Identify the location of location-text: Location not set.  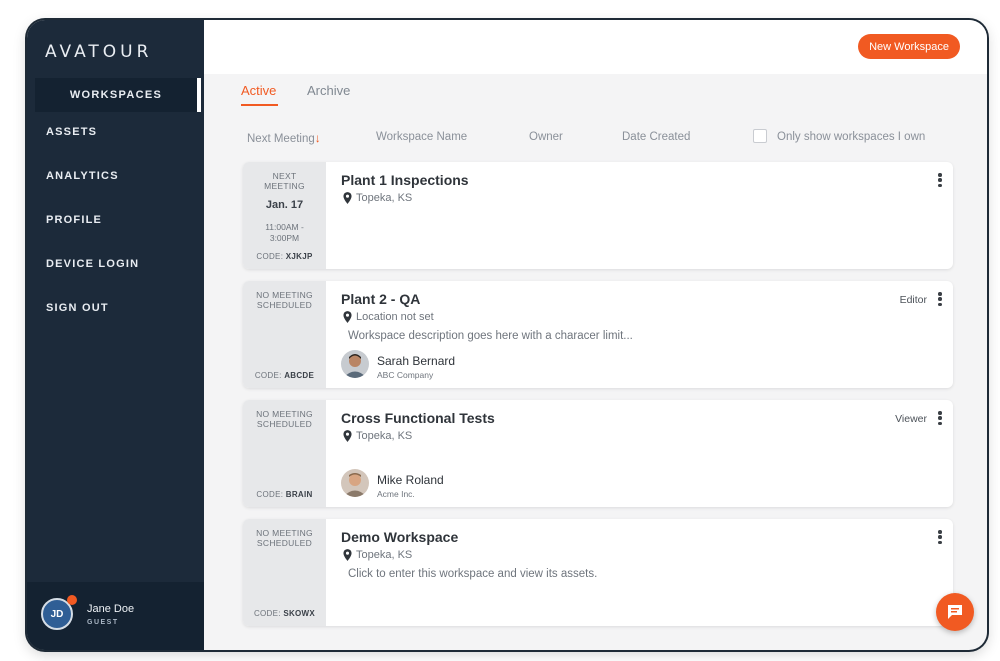
(395, 317).